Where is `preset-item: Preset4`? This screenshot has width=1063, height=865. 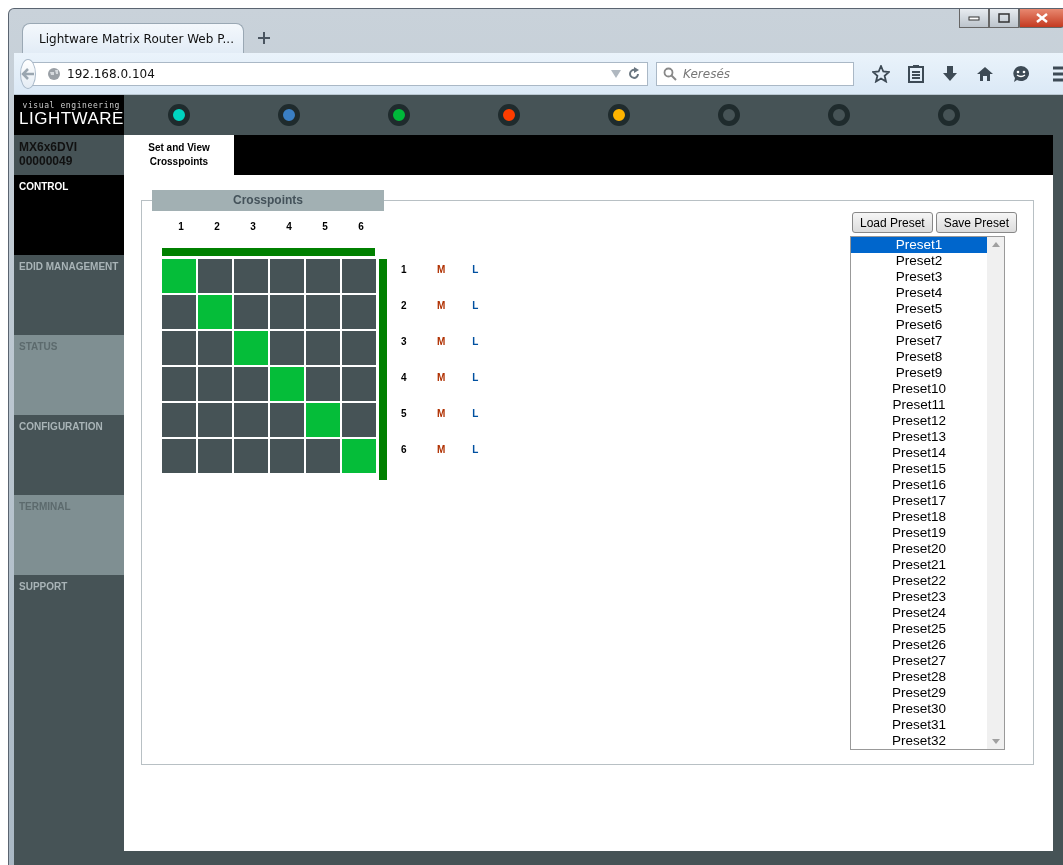 preset-item: Preset4 is located at coordinates (919, 293).